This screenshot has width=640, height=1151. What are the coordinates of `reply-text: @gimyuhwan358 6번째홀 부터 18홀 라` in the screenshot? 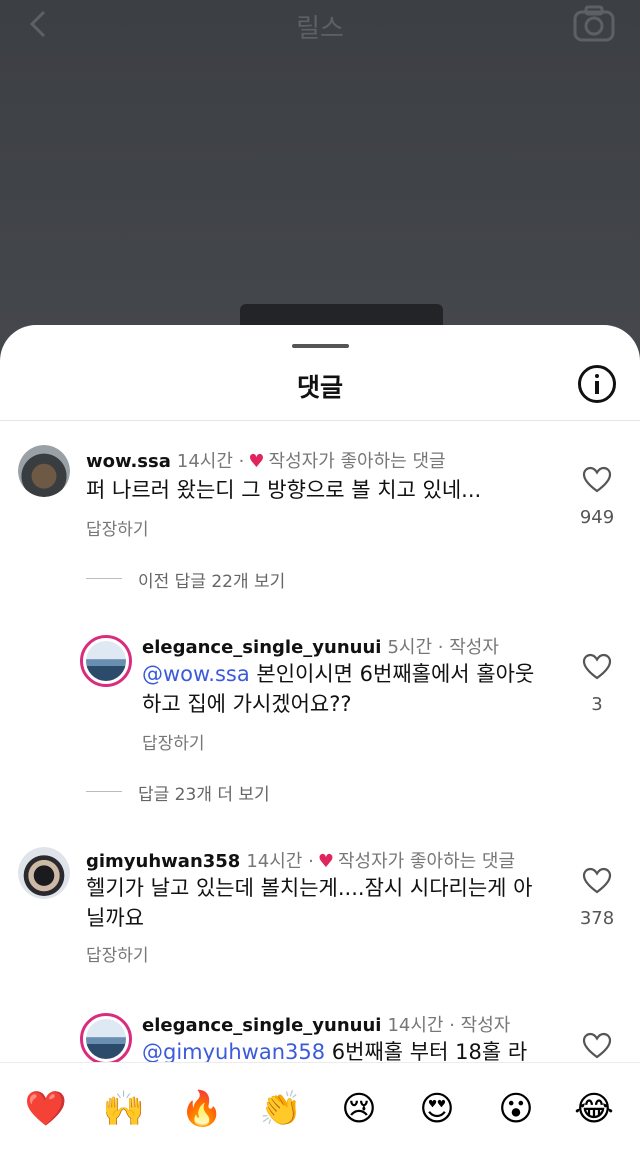 It's located at (334, 1050).